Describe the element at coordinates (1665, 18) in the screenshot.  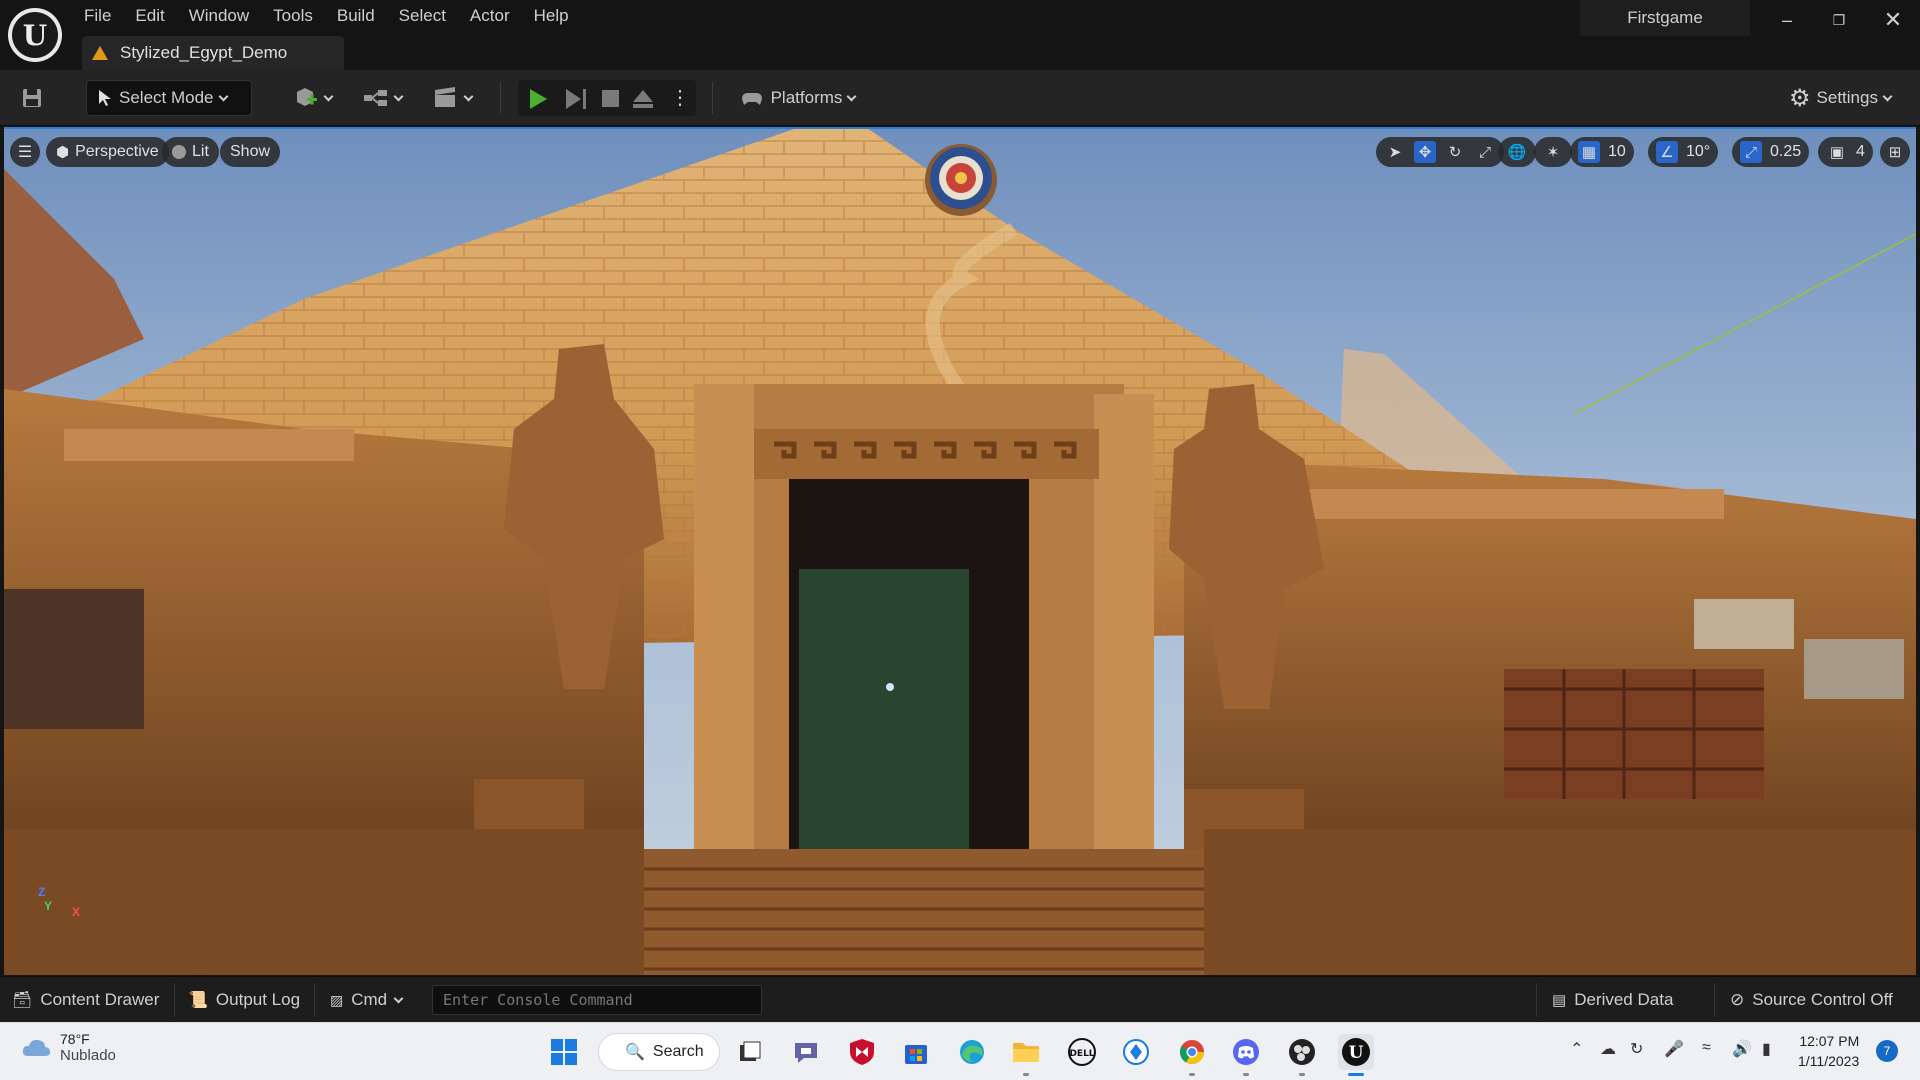
I see `project-name: Firstgame` at that location.